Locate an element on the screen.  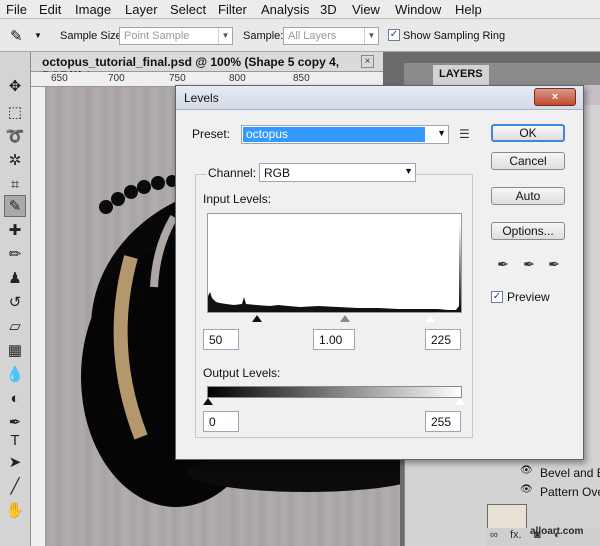
menu-select: Select is located at coordinates (188, 9).